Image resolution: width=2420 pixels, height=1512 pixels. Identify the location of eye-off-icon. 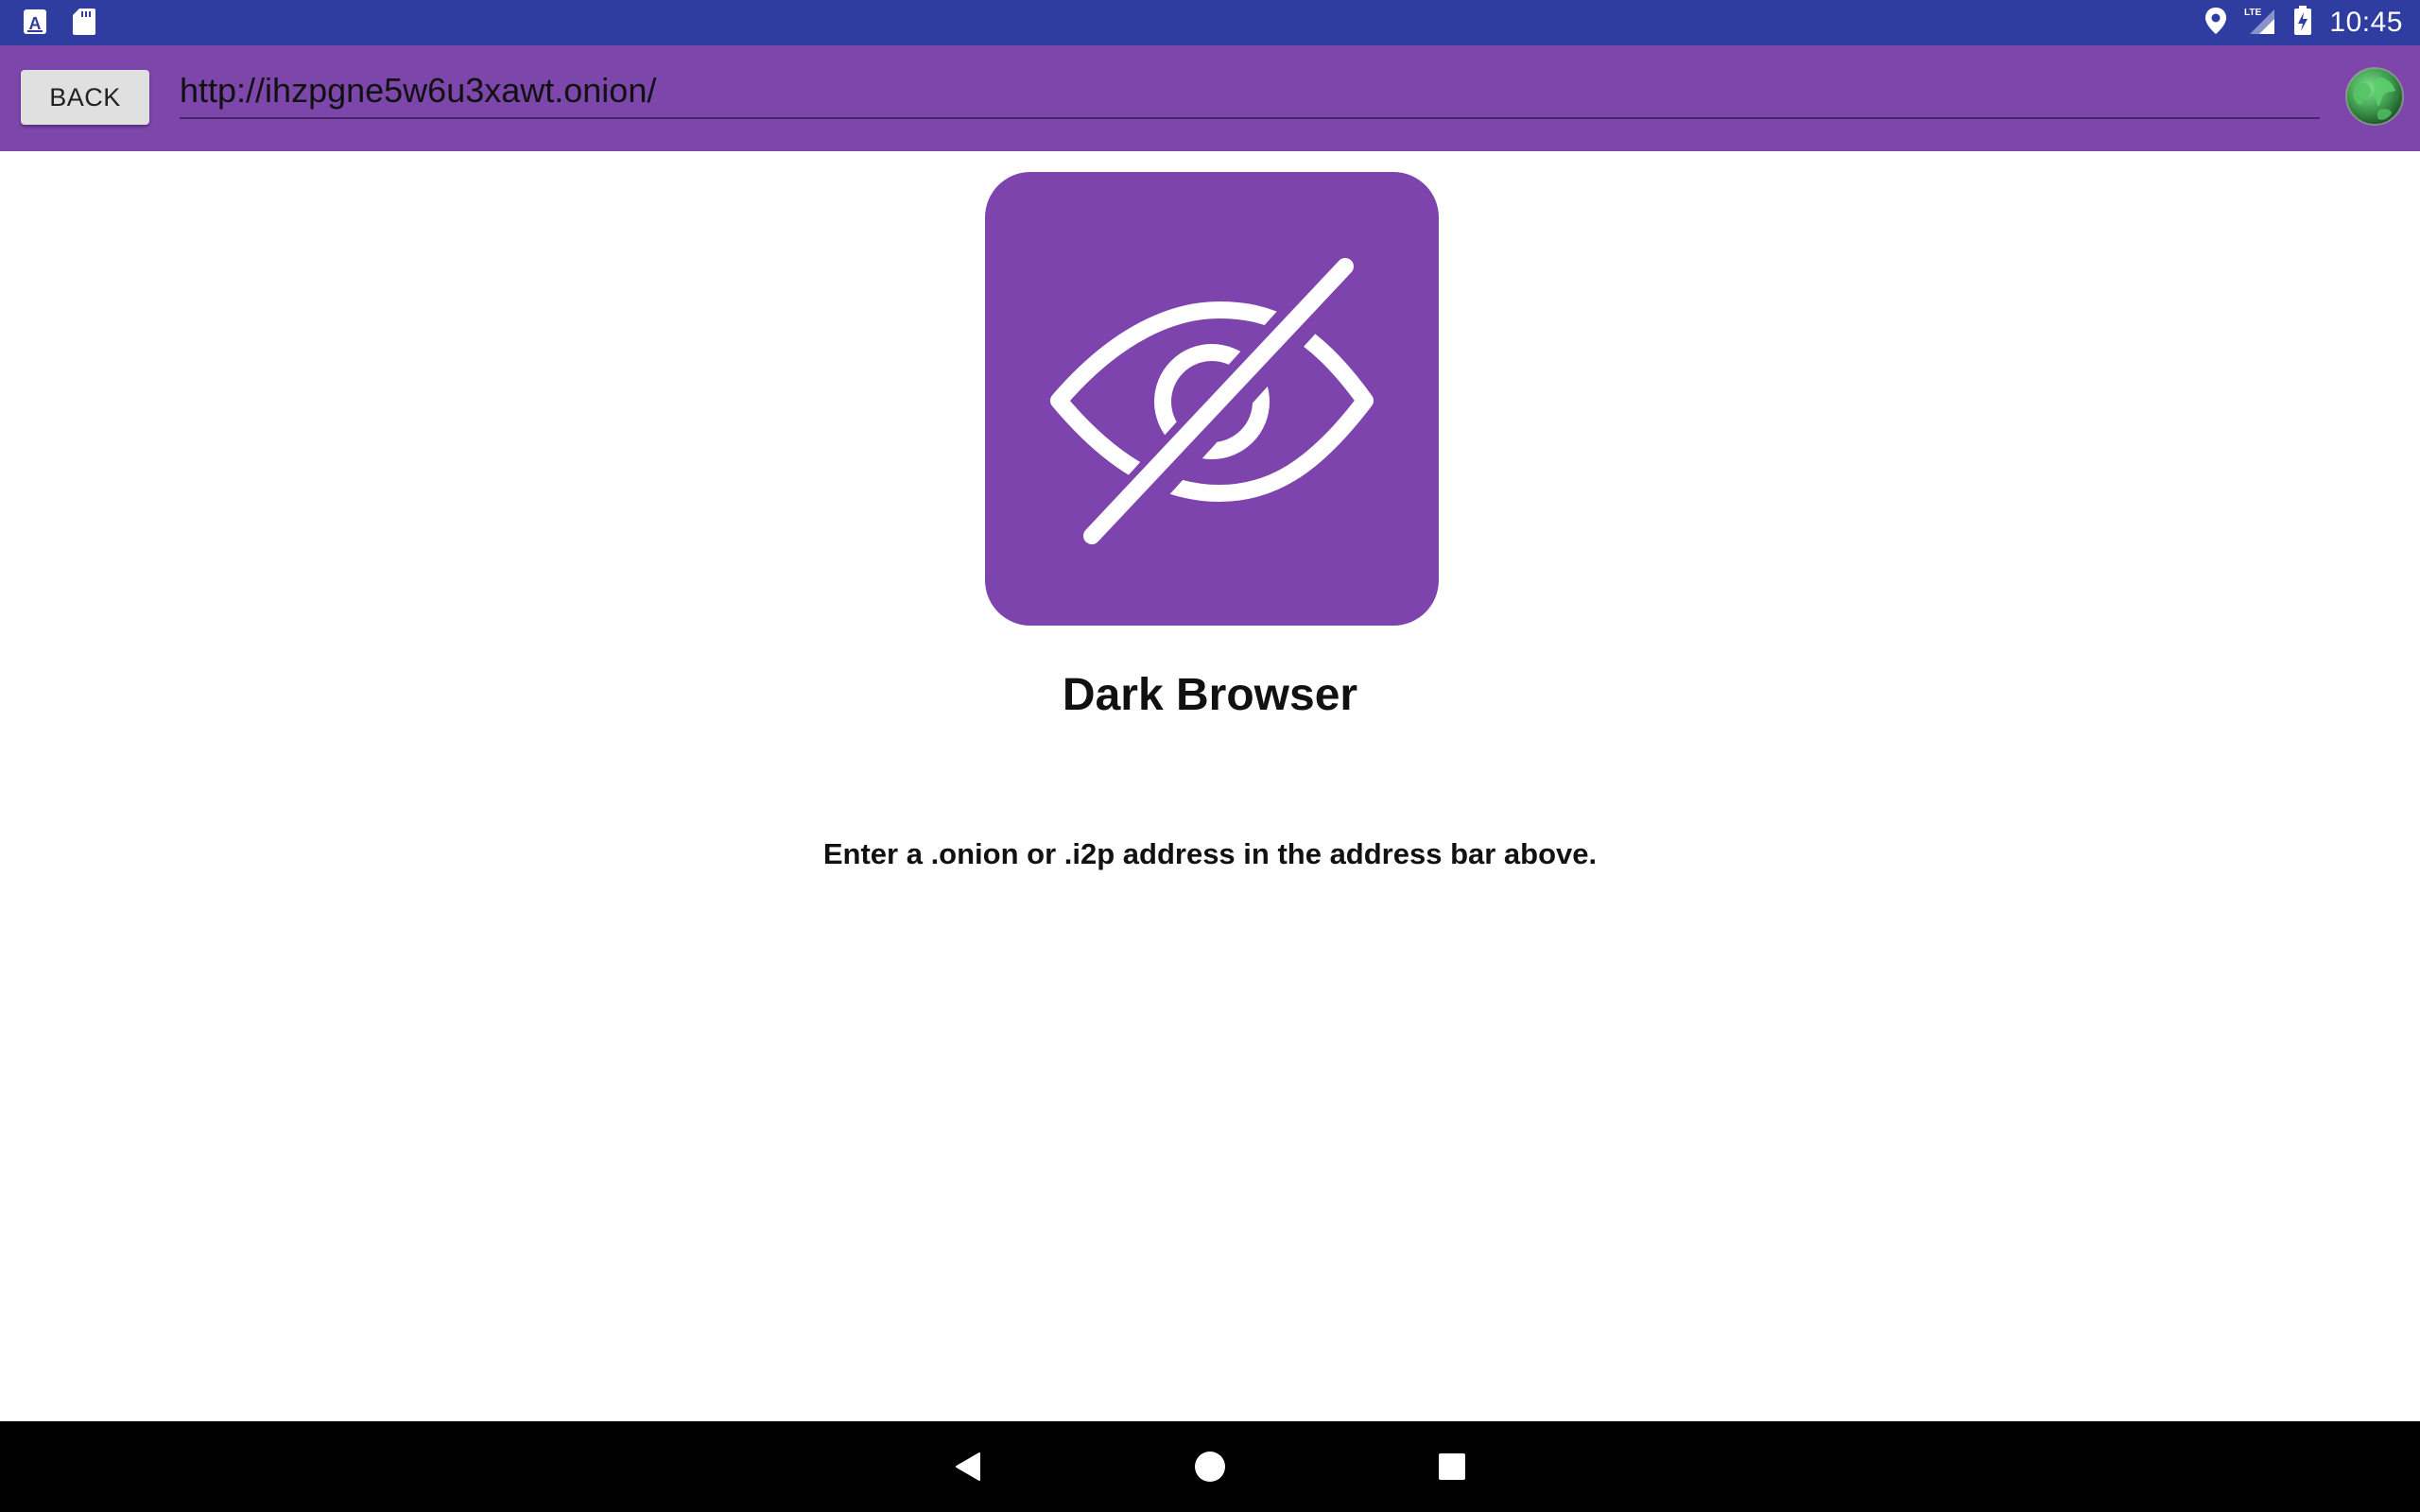
(1213, 398).